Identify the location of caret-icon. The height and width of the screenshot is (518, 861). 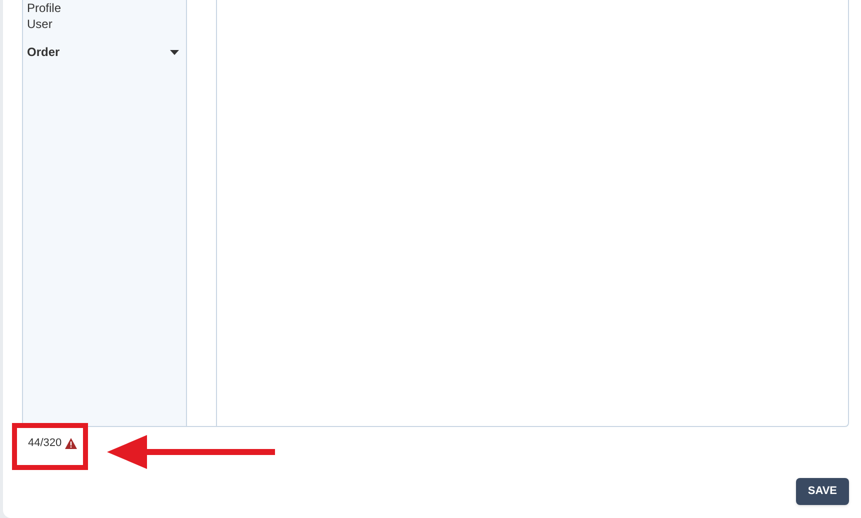
(174, 52).